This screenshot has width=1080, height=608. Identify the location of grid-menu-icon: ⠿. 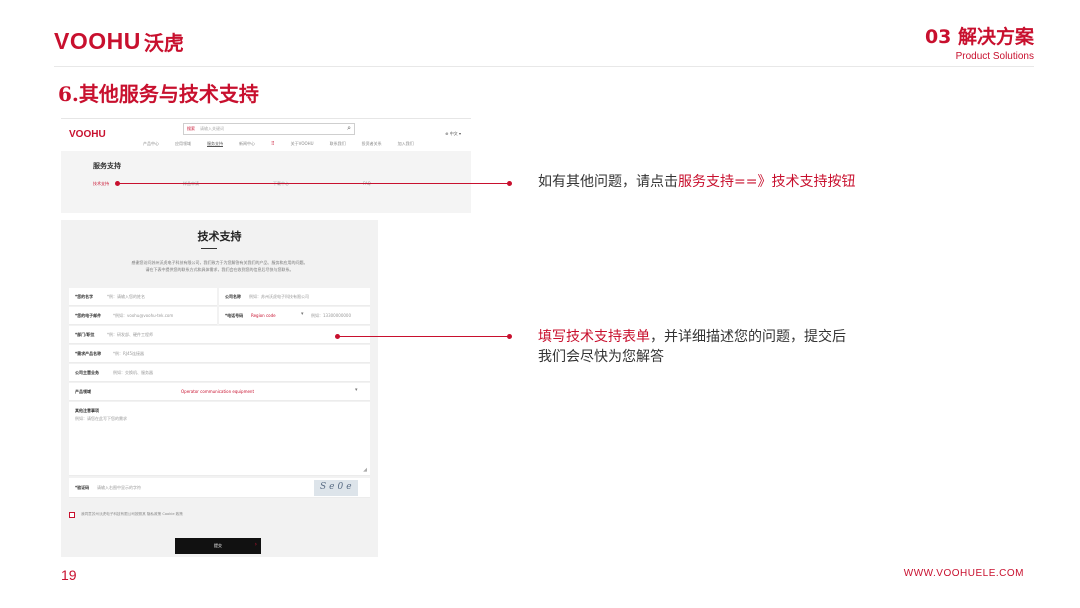
(273, 144).